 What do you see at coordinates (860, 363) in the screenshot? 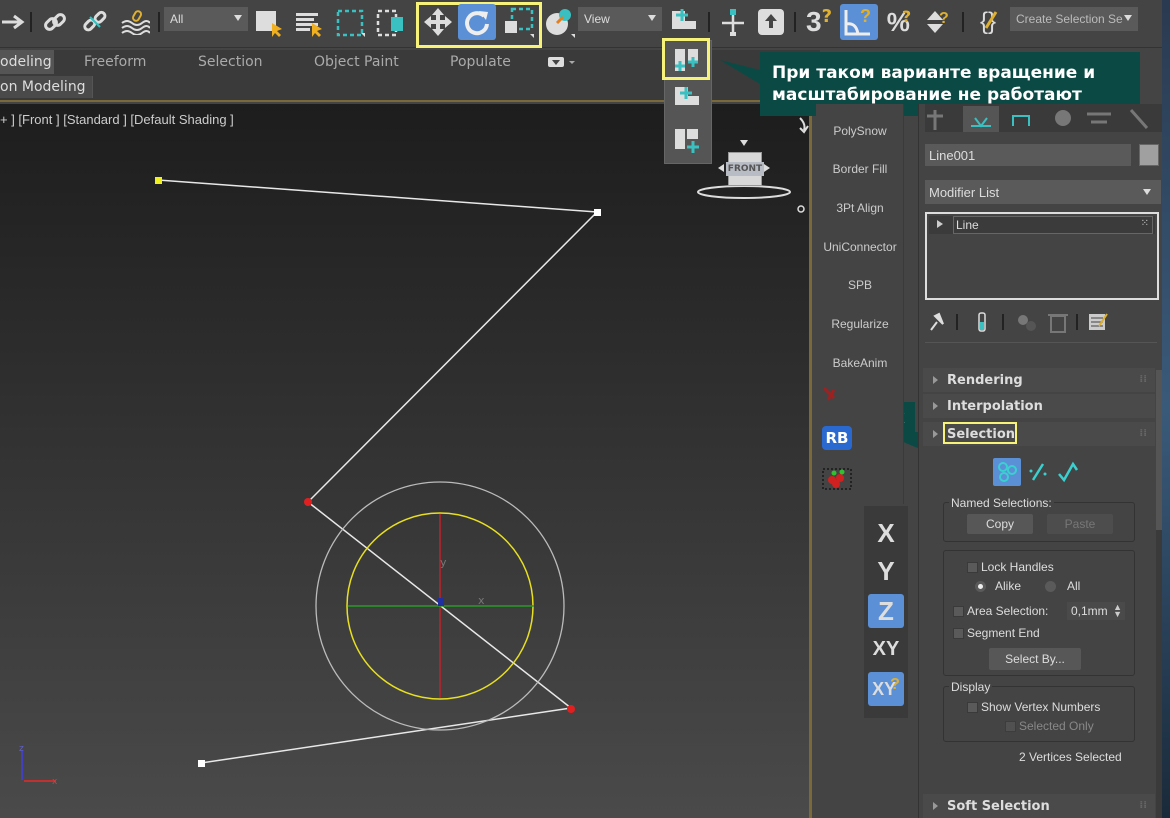
I see `tool-bakeanim: BakeAnim` at bounding box center [860, 363].